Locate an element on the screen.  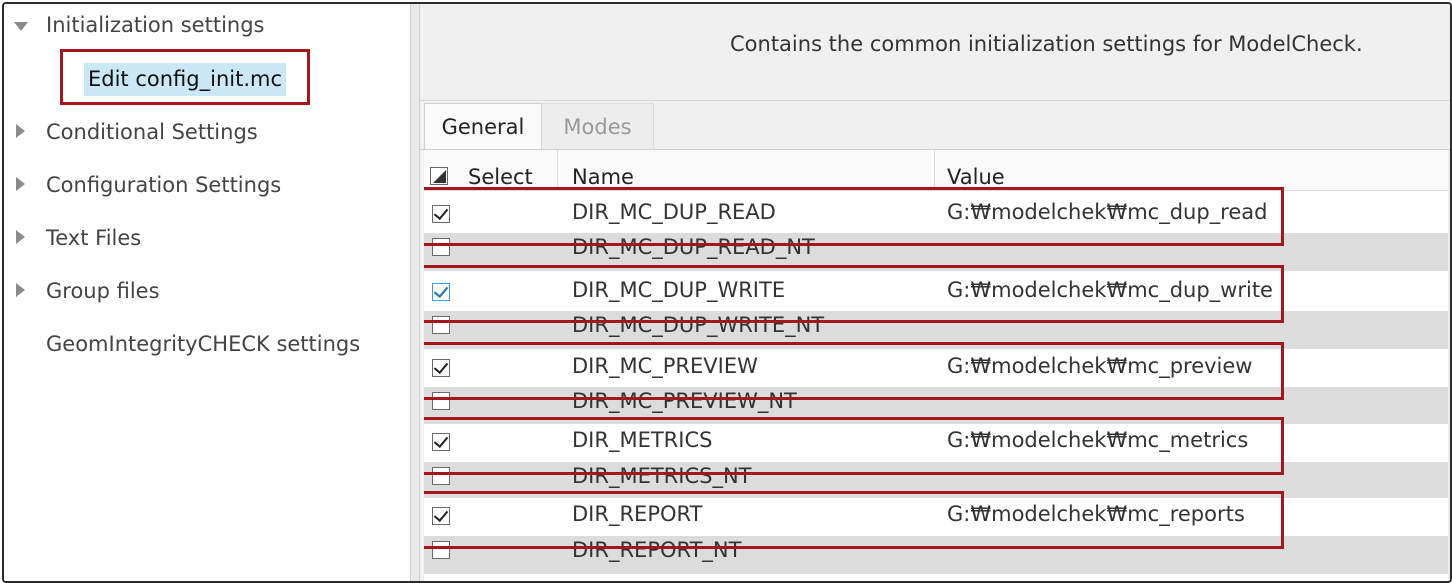
tree-item-label: Initialization settings is located at coordinates (155, 25).